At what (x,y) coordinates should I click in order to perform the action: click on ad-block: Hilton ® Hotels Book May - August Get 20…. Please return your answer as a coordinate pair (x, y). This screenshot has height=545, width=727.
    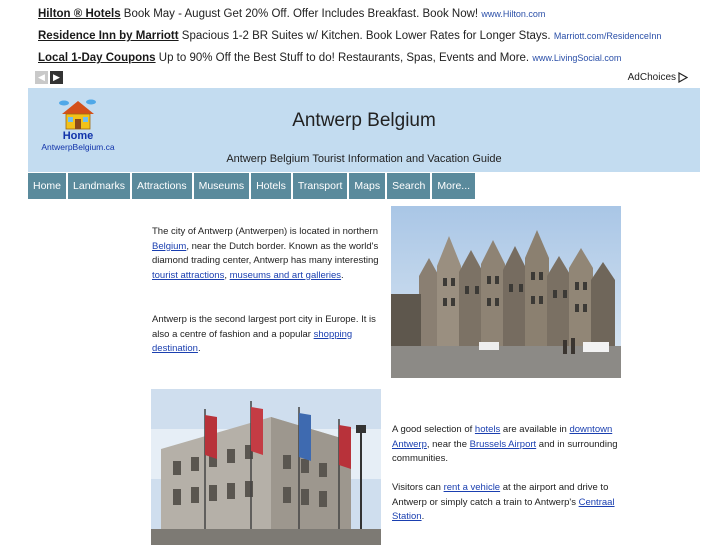
    Looking at the image, I should click on (364, 44).